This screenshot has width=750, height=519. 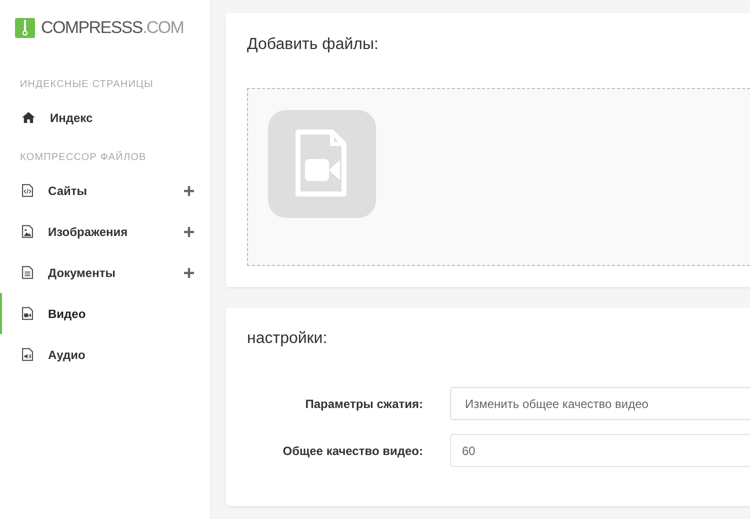 I want to click on upload-title: Добавить файлы:, so click(x=313, y=45).